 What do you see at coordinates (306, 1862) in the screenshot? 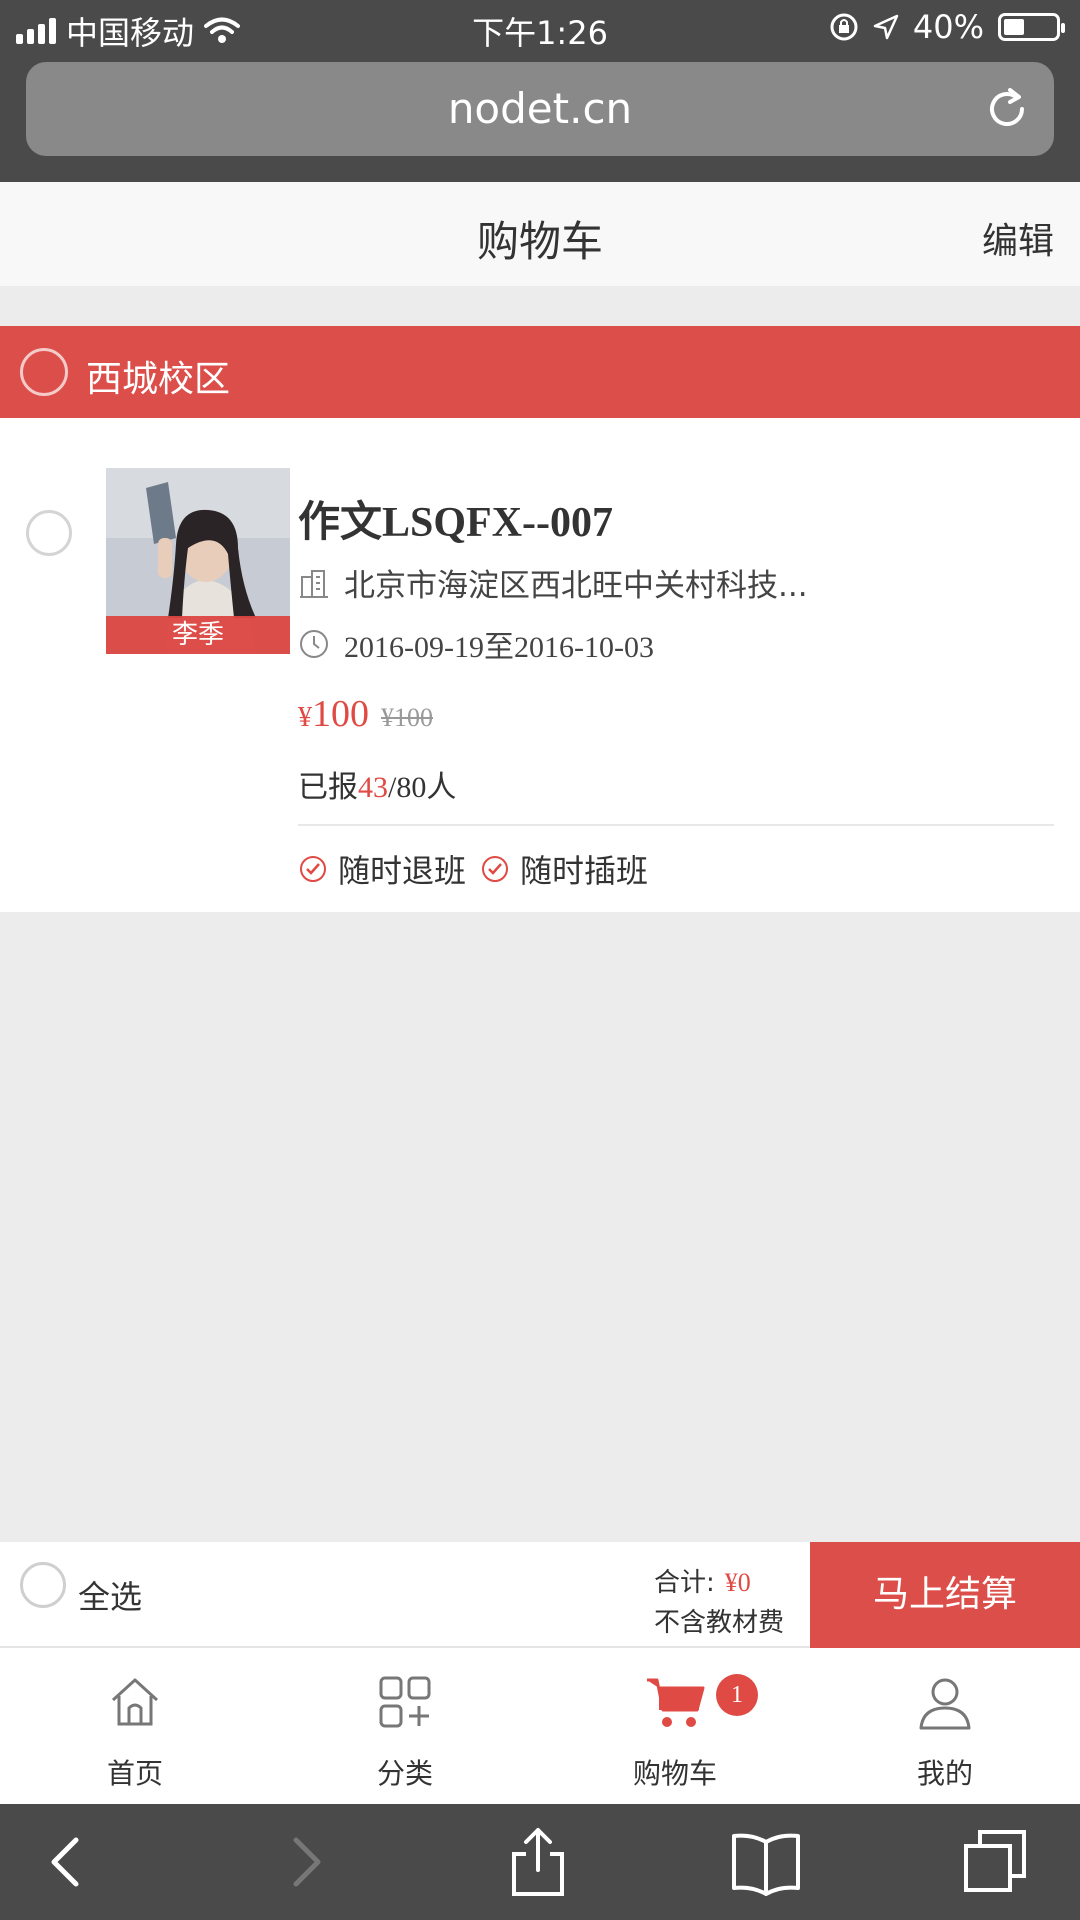
I see `forward-icon` at bounding box center [306, 1862].